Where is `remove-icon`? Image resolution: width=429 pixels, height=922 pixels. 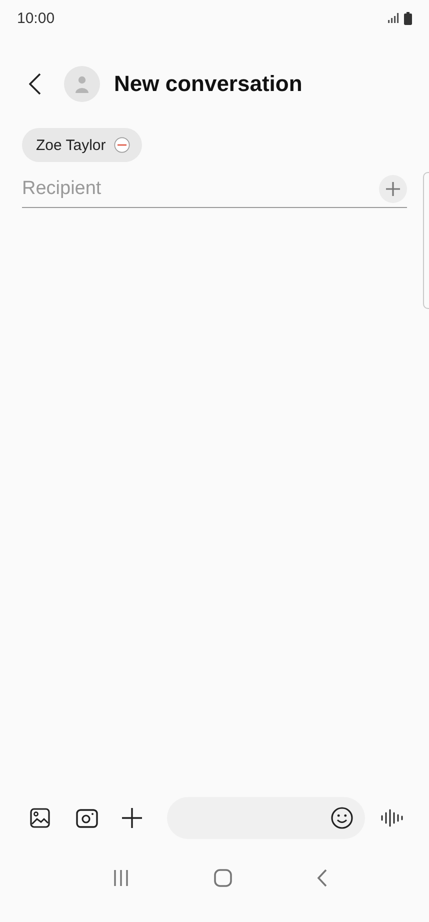 remove-icon is located at coordinates (122, 145).